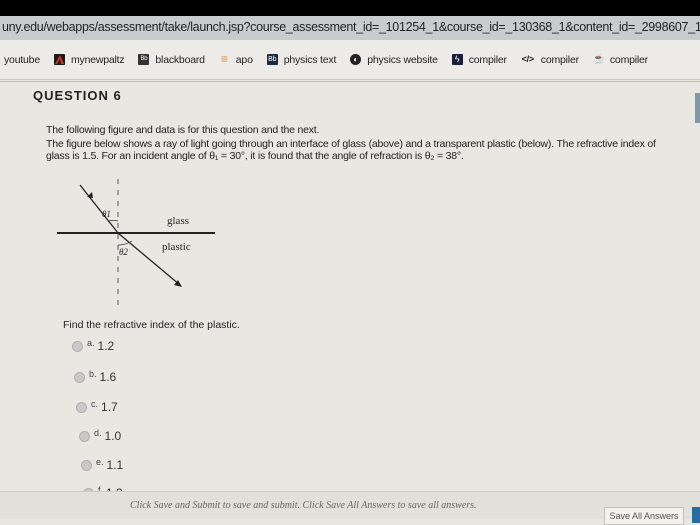 The image size is (700, 525). What do you see at coordinates (59, 59) in the screenshot?
I see `mynewpaltz-logo-icon` at bounding box center [59, 59].